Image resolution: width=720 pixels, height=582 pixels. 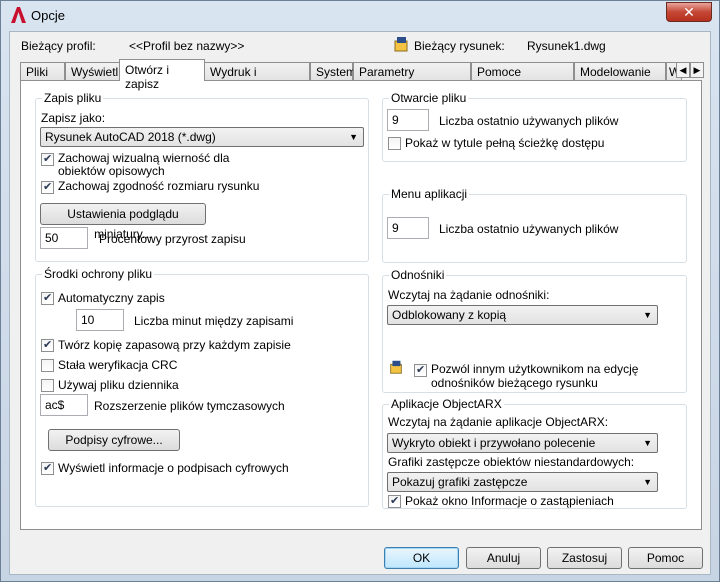 What do you see at coordinates (529, 229) in the screenshot?
I see `menu-recent-files-label: Liczba ostatnio używanych plików` at bounding box center [529, 229].